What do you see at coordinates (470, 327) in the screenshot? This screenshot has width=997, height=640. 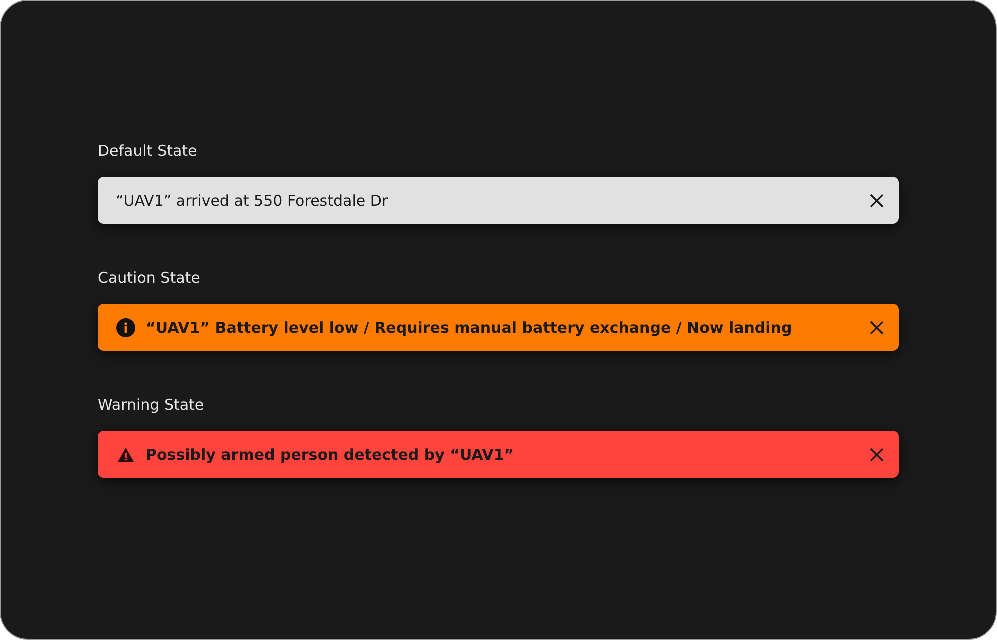 I see `notification-message: “UAV1” Battery level low / Requires manual battery exchange / Now landing` at bounding box center [470, 327].